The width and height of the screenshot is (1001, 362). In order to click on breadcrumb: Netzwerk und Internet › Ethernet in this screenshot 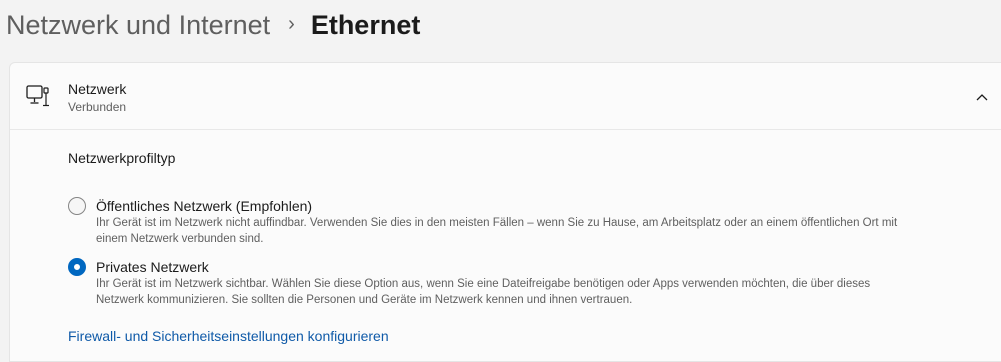, I will do `click(213, 25)`.